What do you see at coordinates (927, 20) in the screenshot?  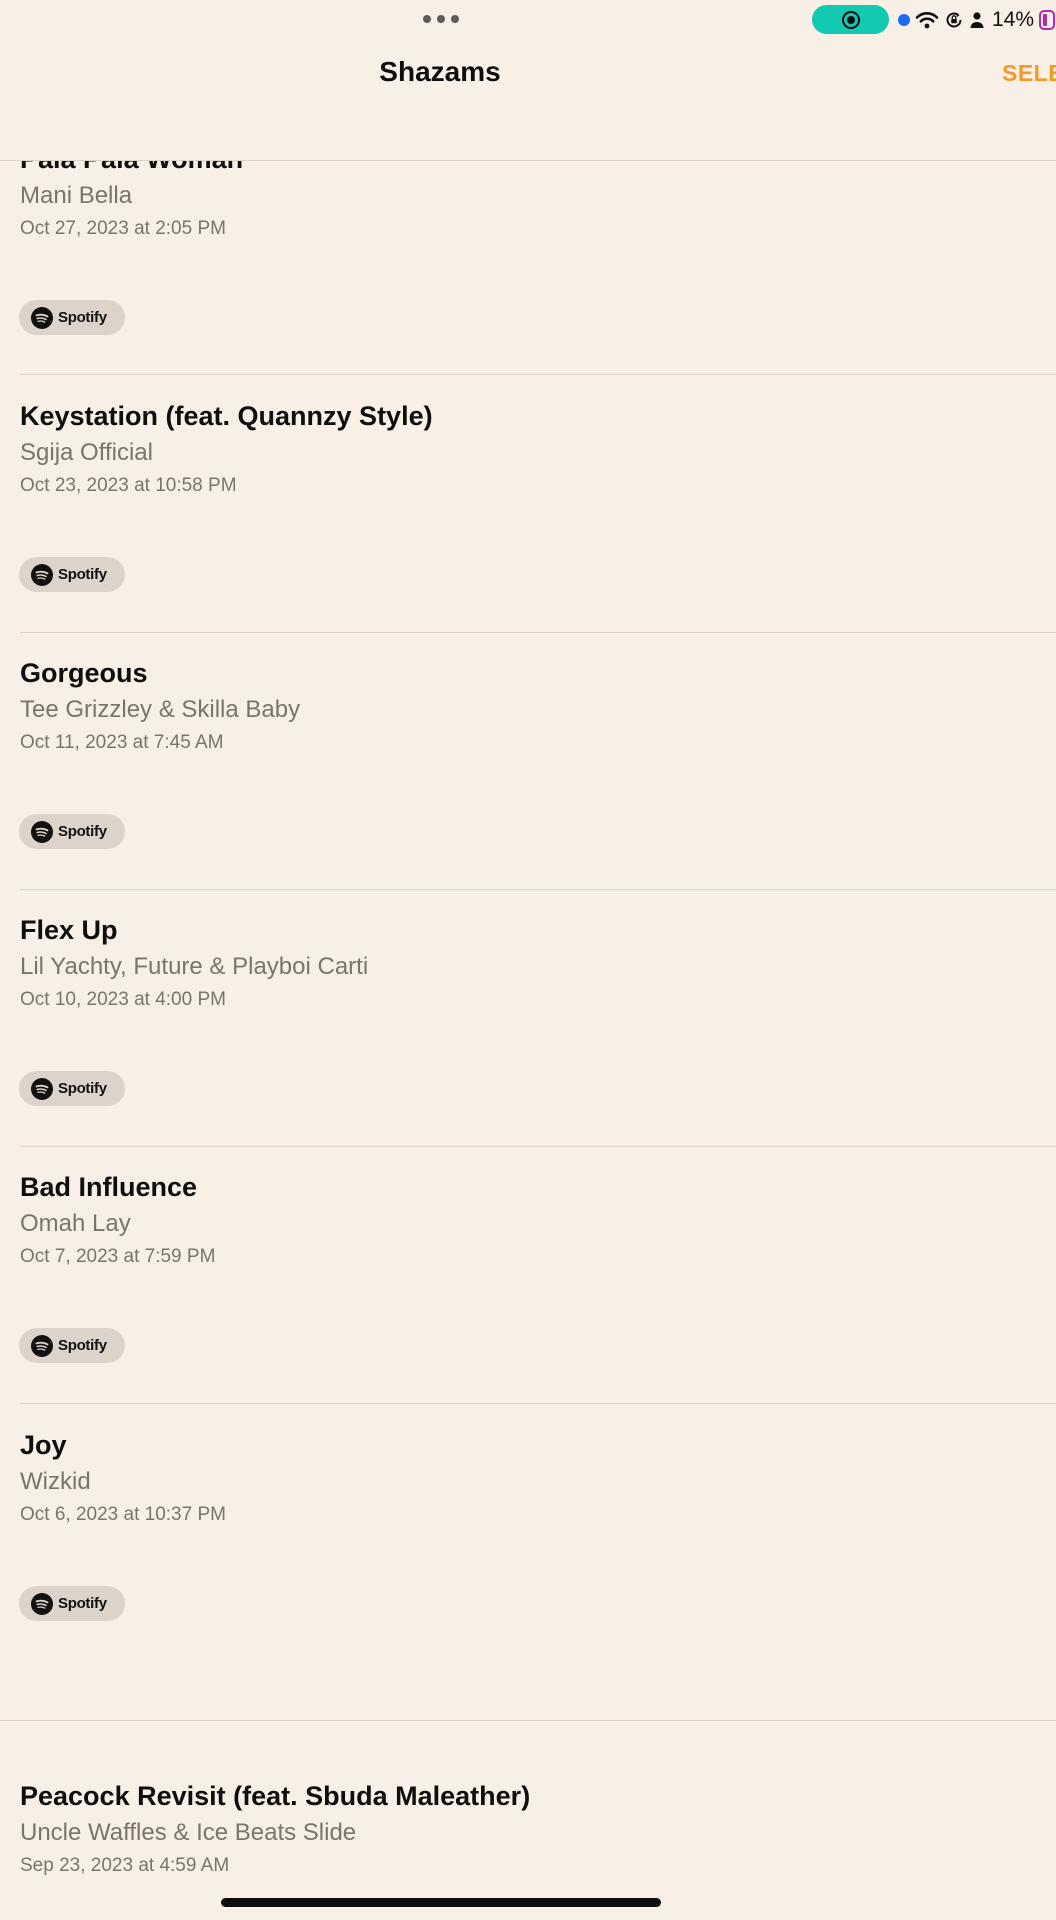 I see `wifi-icon` at bounding box center [927, 20].